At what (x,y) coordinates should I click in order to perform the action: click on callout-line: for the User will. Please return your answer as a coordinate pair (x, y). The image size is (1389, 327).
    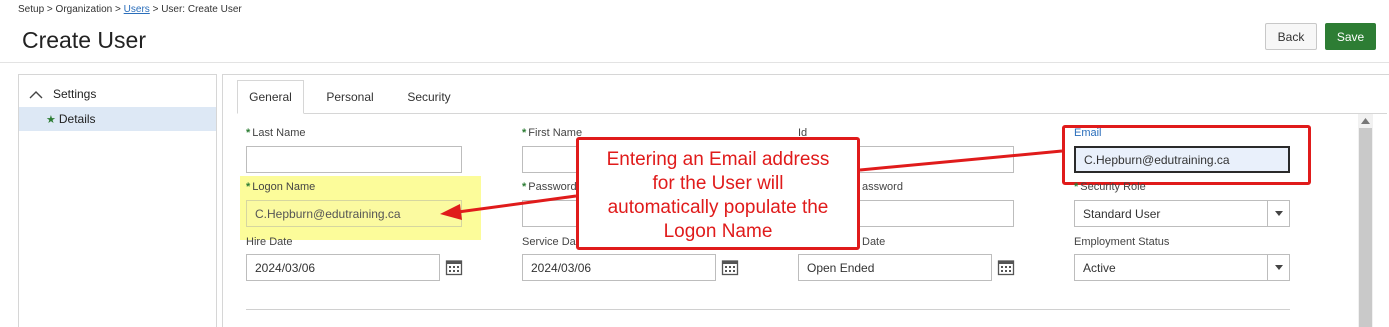
    Looking at the image, I should click on (718, 183).